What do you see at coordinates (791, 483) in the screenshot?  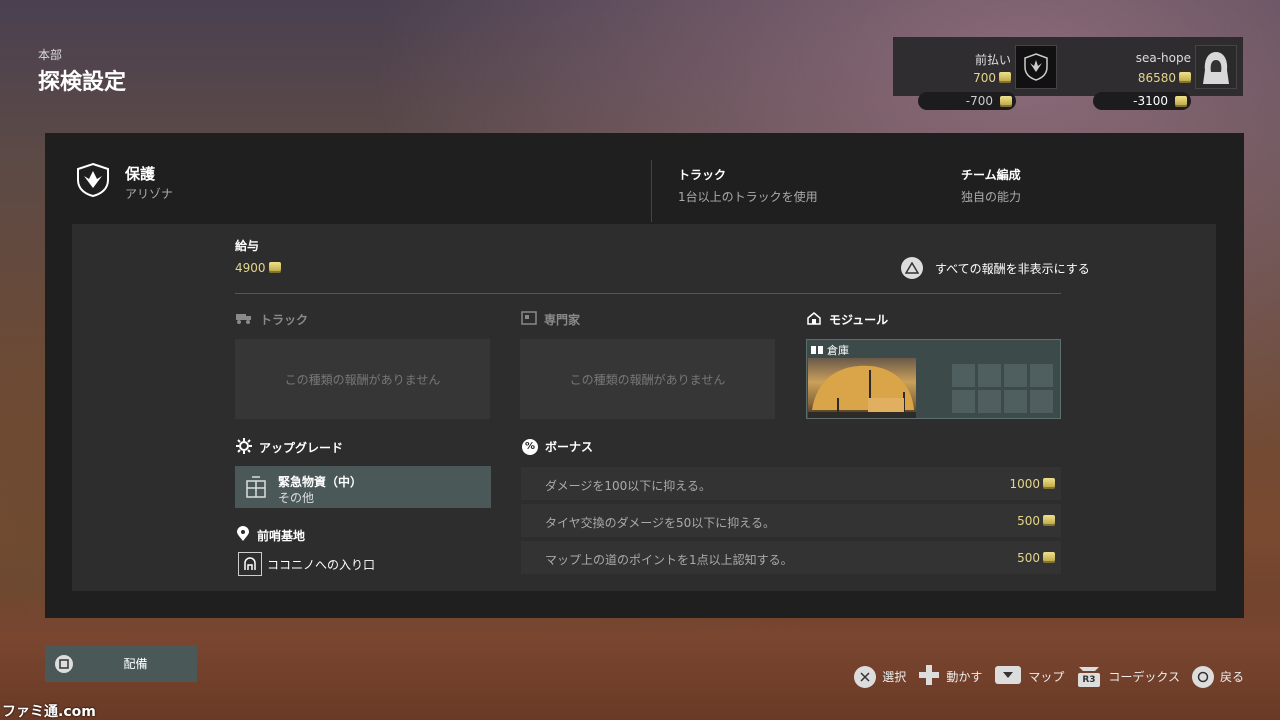 I see `bonus-row: ダメージを100以下に抑える。 1000` at bounding box center [791, 483].